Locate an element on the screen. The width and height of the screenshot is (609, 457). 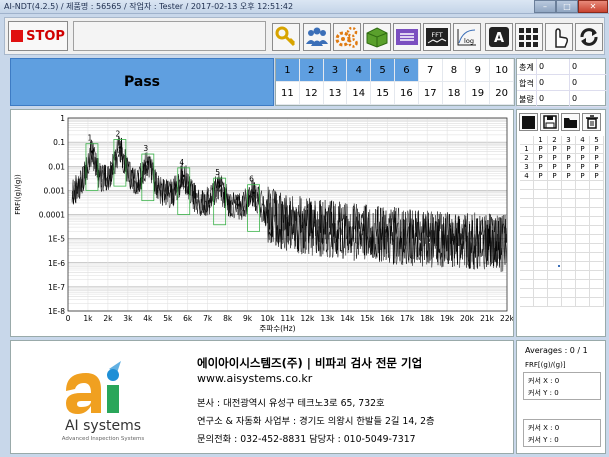
y-tick-label: 0.01 is located at coordinates (56, 166).